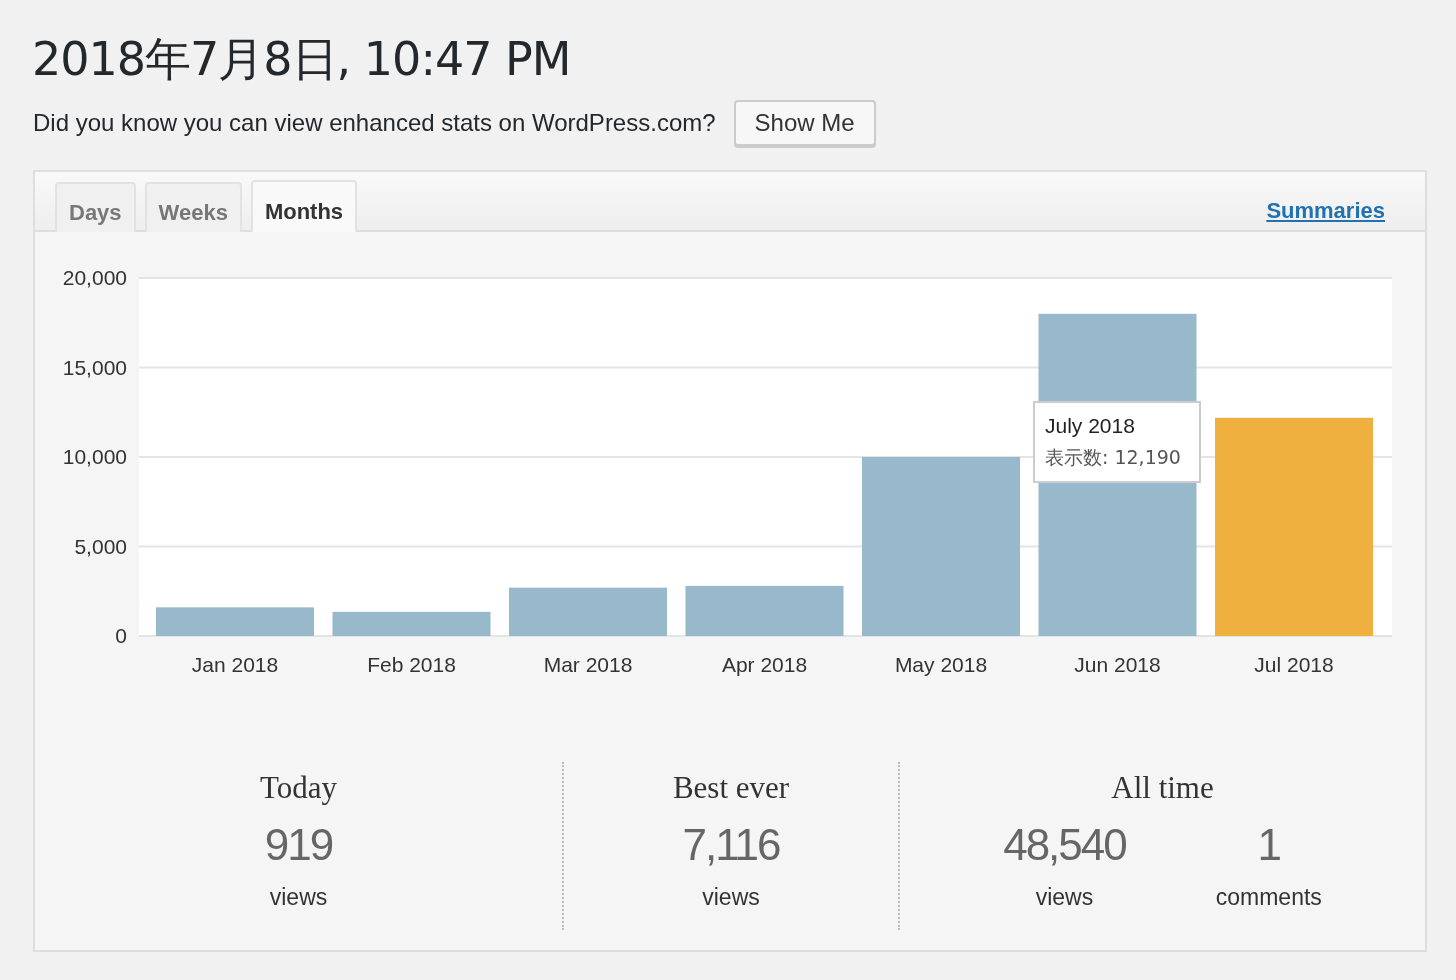 Image resolution: width=1456 pixels, height=980 pixels. What do you see at coordinates (235, 664) in the screenshot?
I see `x-axis-label: Jan 2018` at bounding box center [235, 664].